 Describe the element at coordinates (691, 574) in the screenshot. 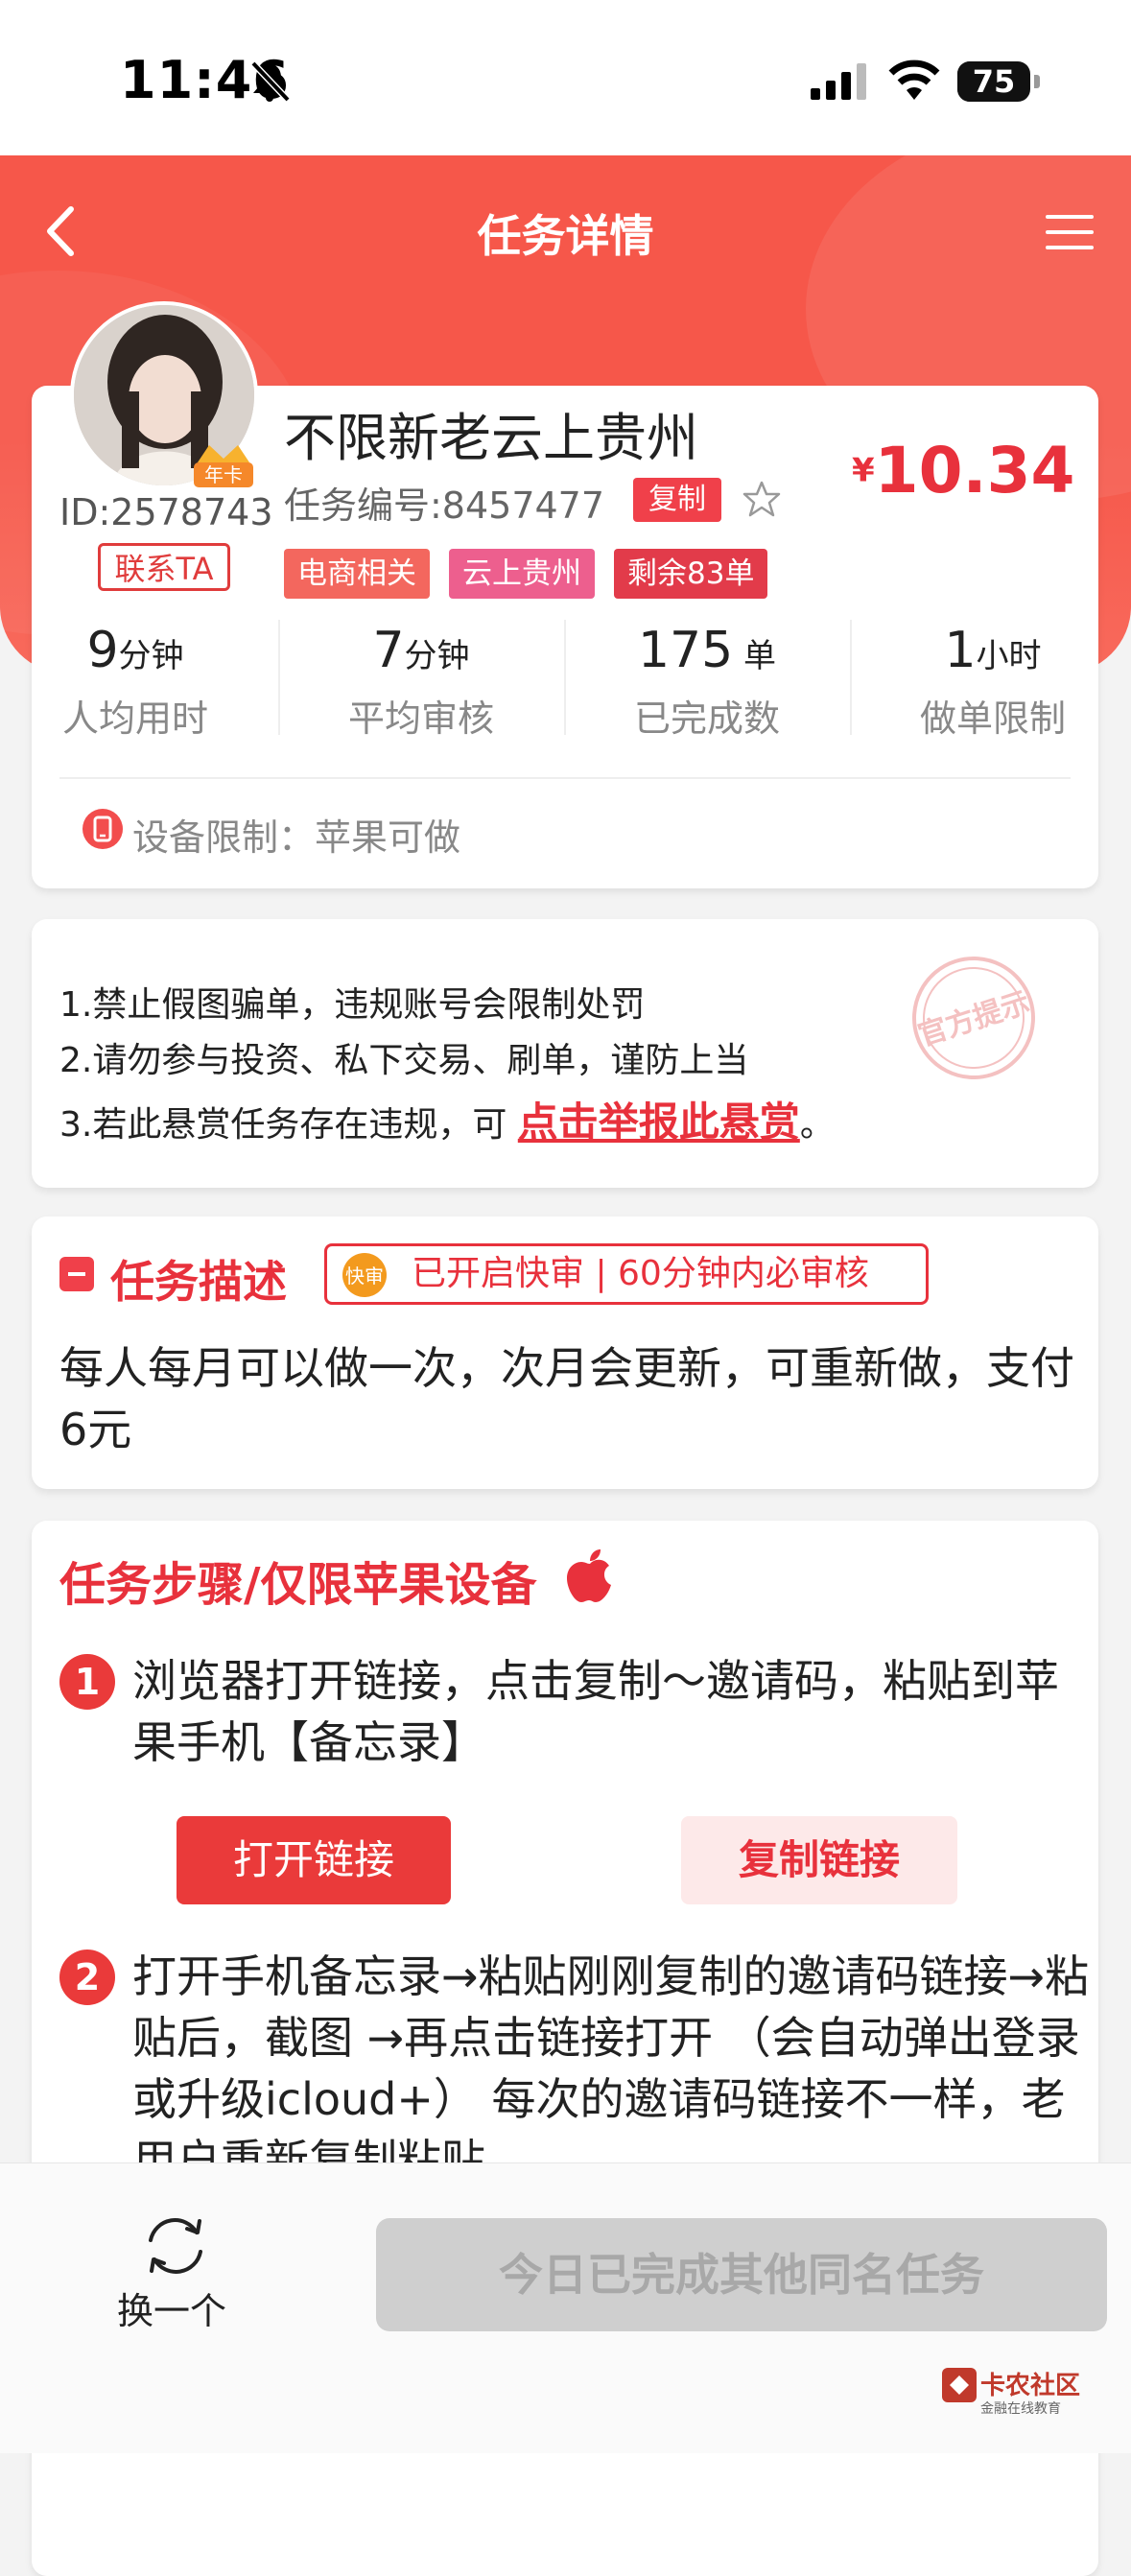

I see `tag-remaining: 剩余83单` at that location.